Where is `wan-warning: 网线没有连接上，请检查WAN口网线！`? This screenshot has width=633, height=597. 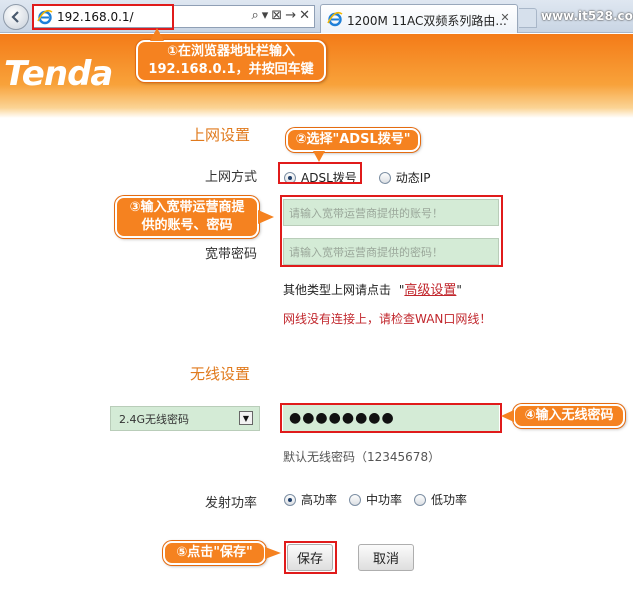 wan-warning: 网线没有连接上，请检查WAN口网线！ is located at coordinates (387, 319).